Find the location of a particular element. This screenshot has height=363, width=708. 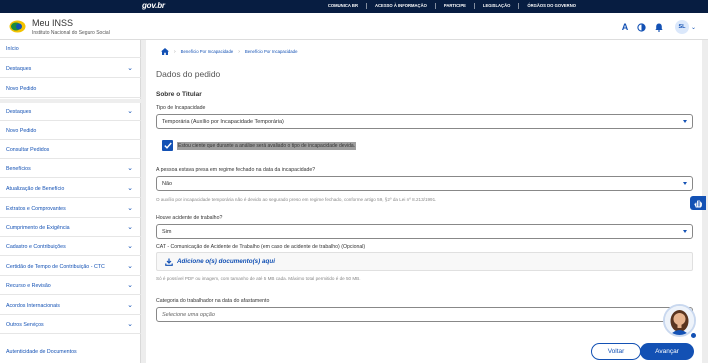

breadcrumb-item-current: Benefício Por Incapacidade is located at coordinates (271, 51).